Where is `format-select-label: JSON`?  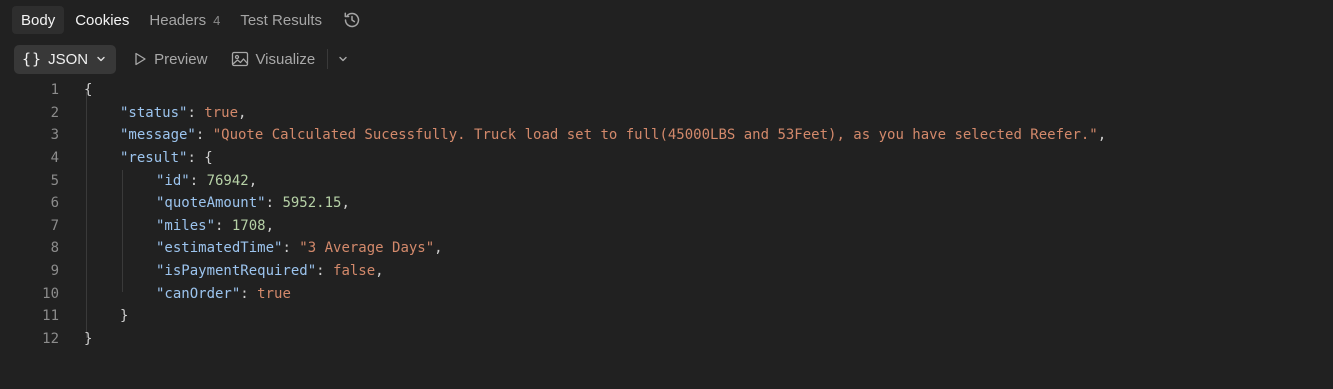 format-select-label: JSON is located at coordinates (68, 59).